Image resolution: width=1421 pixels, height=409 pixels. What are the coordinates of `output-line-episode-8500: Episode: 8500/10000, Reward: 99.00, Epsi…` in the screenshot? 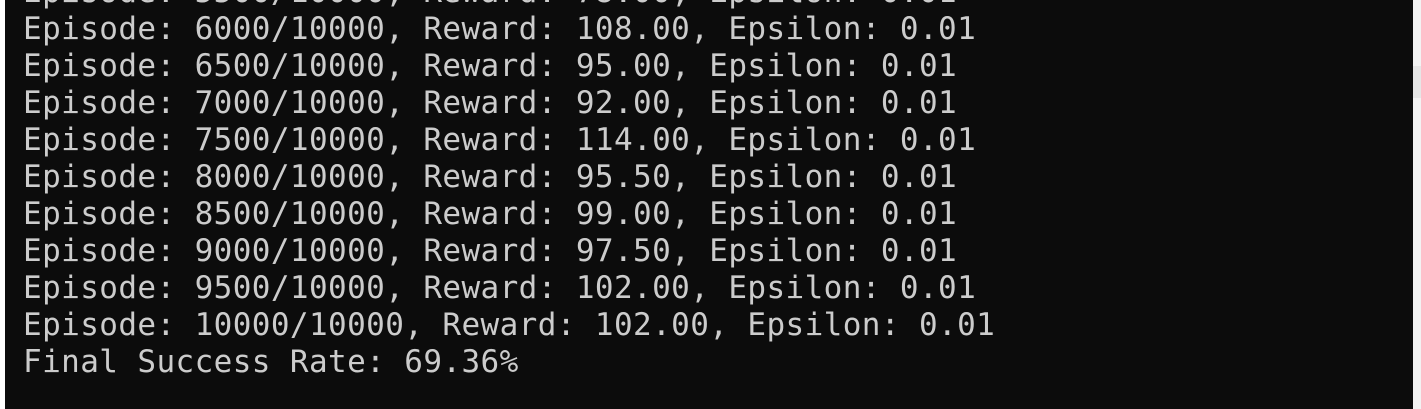 It's located at (490, 214).